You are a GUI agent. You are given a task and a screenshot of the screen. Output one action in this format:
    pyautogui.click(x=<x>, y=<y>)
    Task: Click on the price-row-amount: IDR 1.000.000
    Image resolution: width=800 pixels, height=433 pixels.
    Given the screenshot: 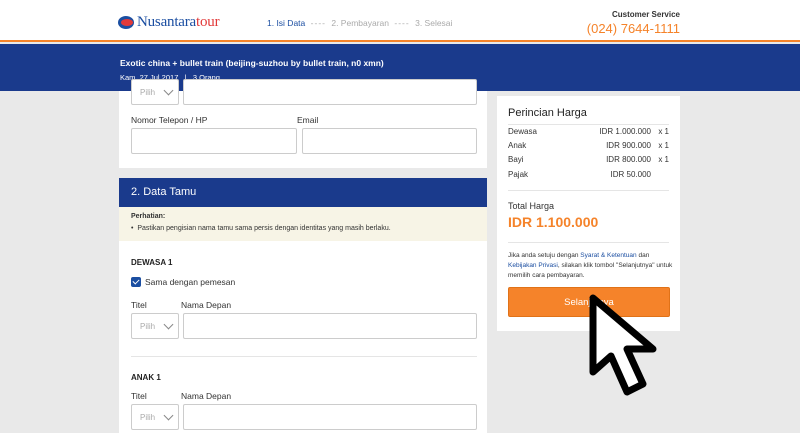 What is the action you would take?
    pyautogui.click(x=625, y=131)
    